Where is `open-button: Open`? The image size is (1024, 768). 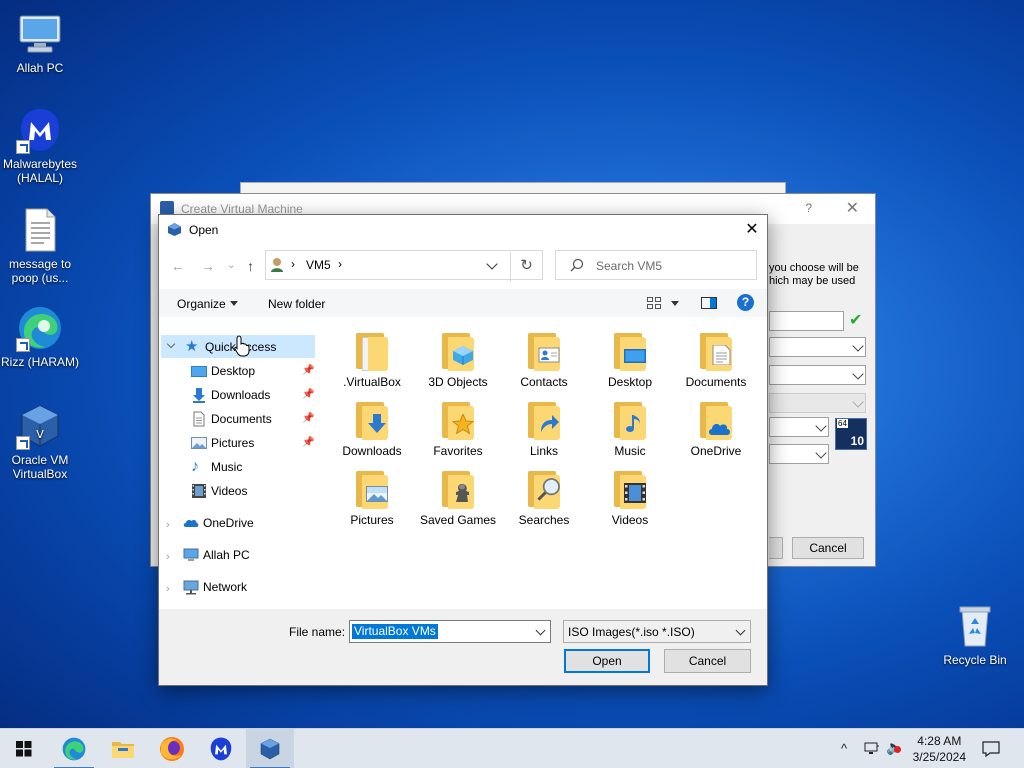
open-button: Open is located at coordinates (607, 661).